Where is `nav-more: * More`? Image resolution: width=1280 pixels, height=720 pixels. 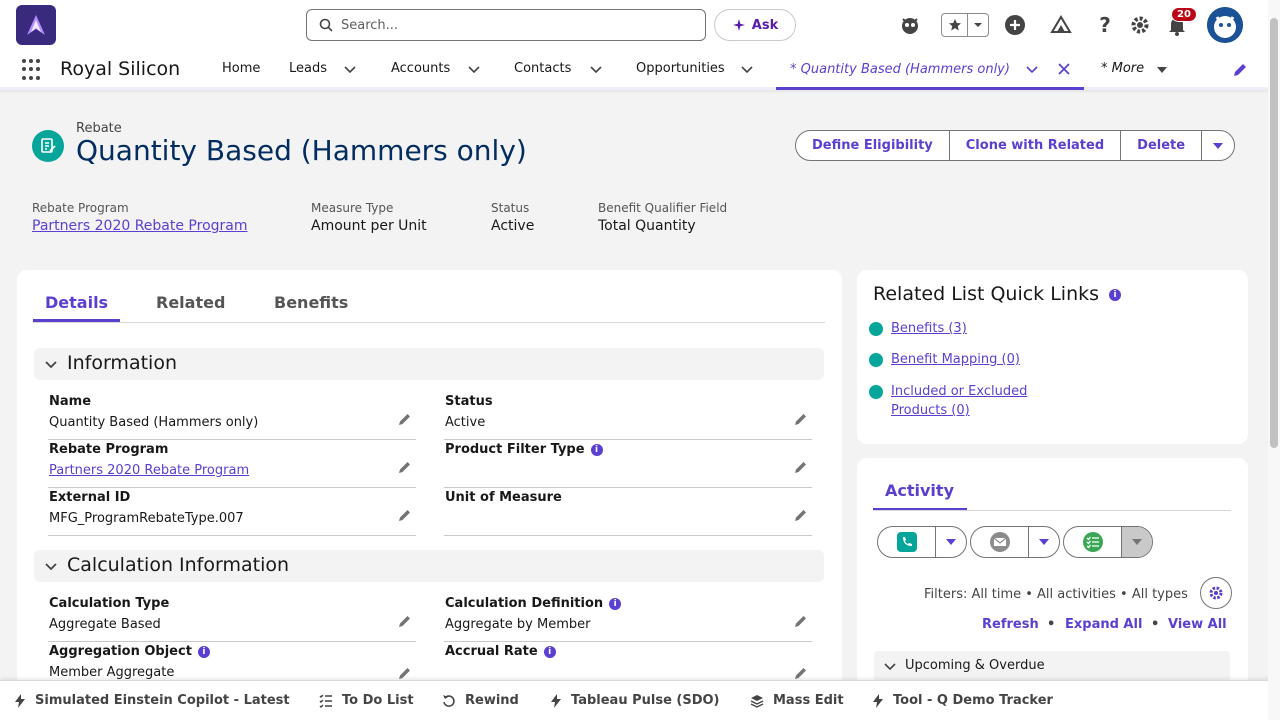 nav-more: * More is located at coordinates (1122, 68).